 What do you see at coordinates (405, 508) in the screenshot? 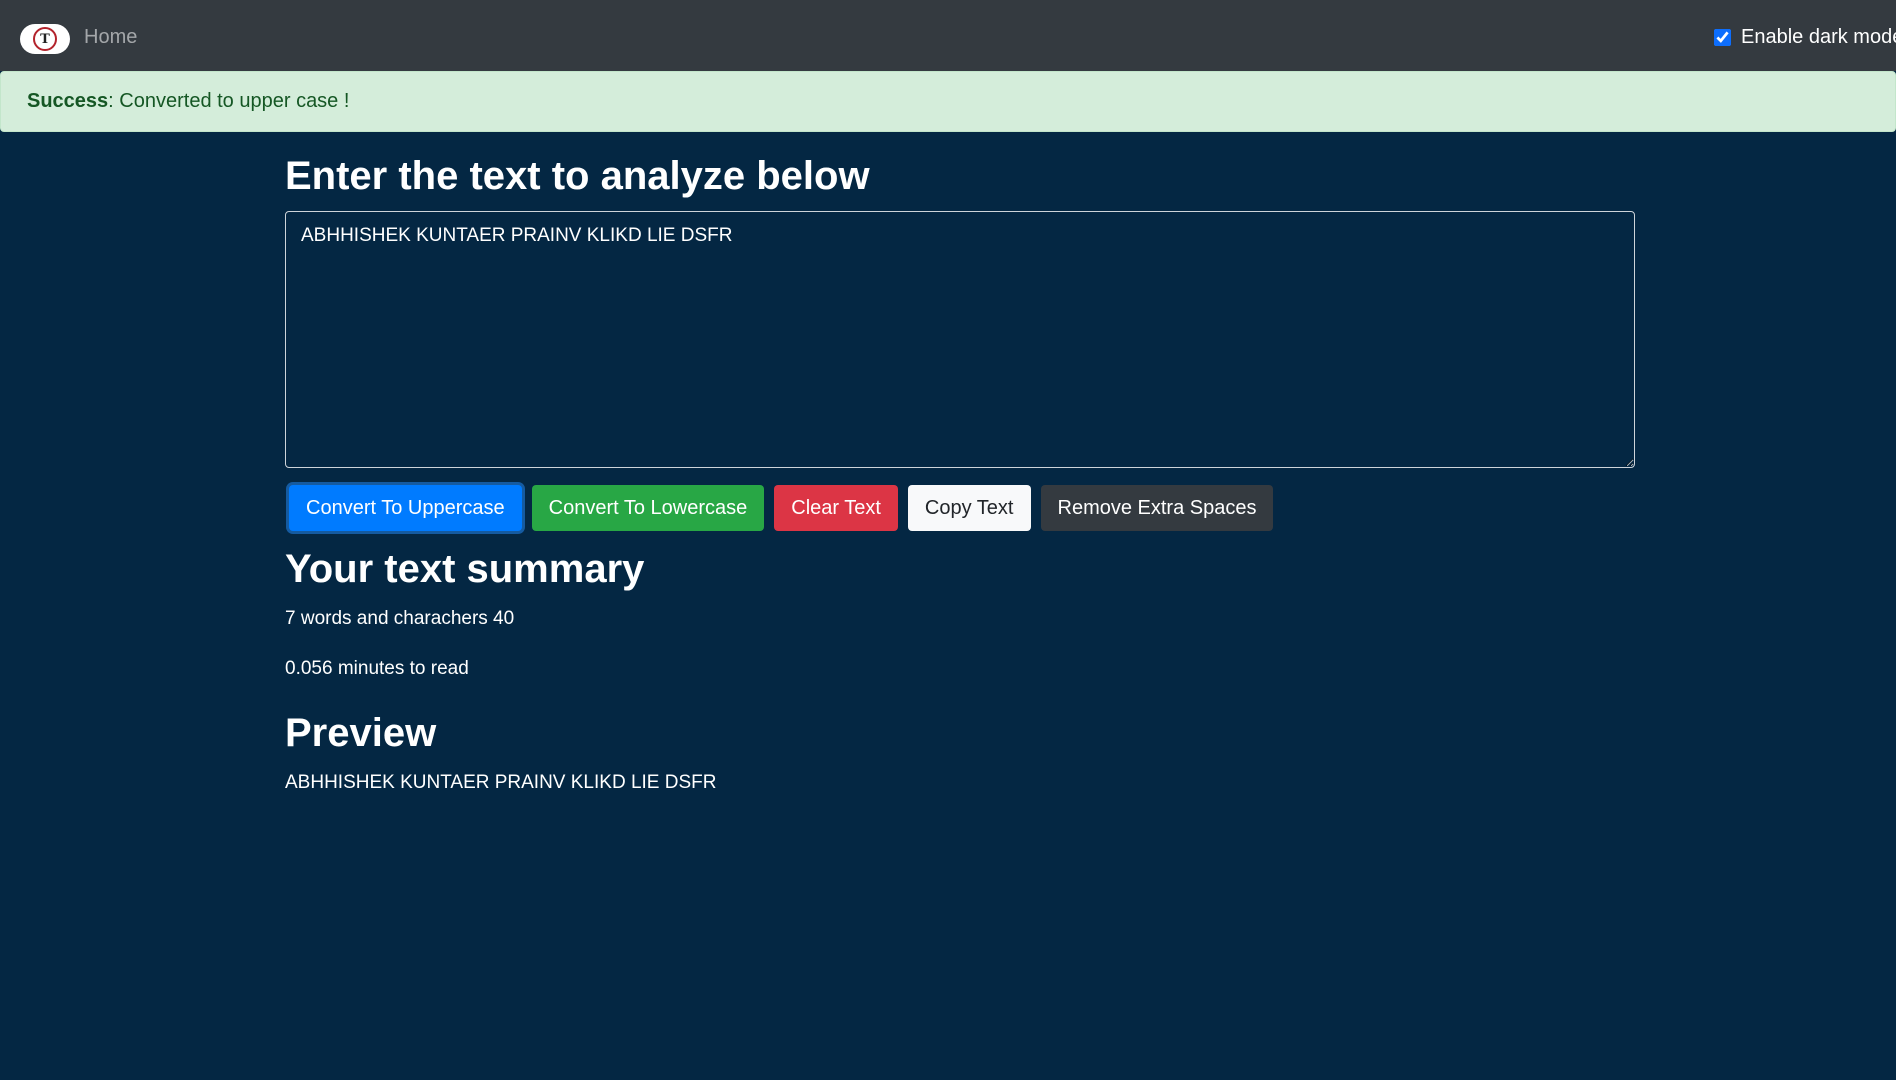
I see `convert-uppercase-button: Convert To Uppercase` at bounding box center [405, 508].